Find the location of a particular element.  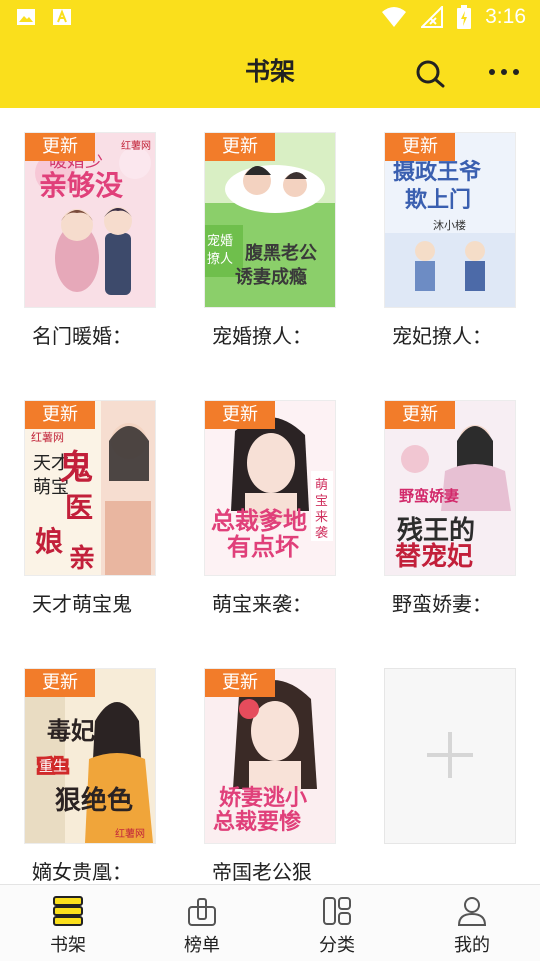

book-item: 萌 宝 来 袭 总裁爹地 有点坏 更新 萌宝来袭： is located at coordinates (270, 508).